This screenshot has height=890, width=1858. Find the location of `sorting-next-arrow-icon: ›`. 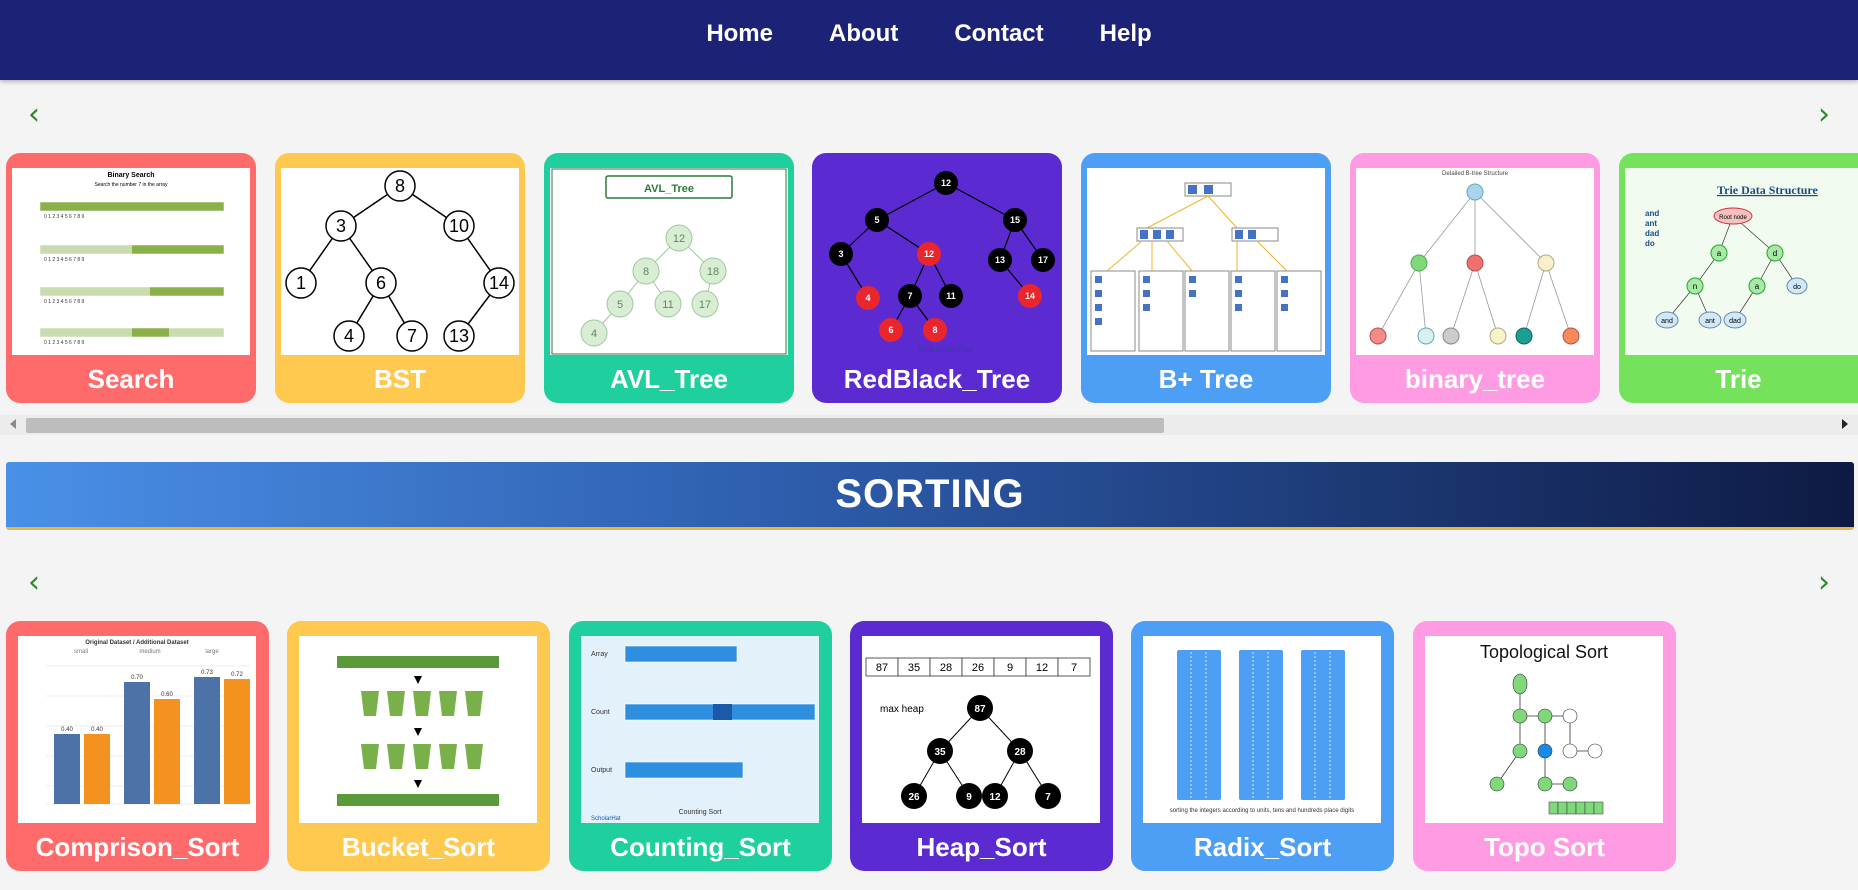

sorting-next-arrow-icon: › is located at coordinates (1824, 583).